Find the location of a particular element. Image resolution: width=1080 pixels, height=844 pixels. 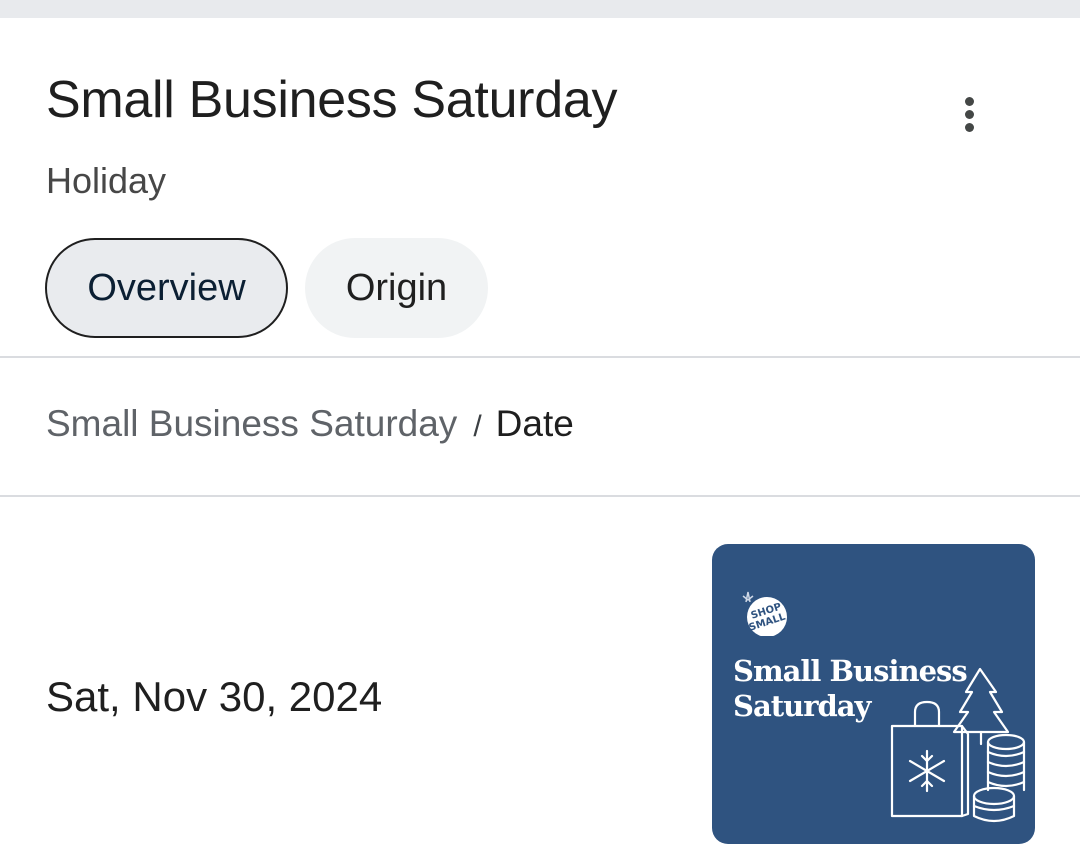

more-options-button is located at coordinates (970, 114).